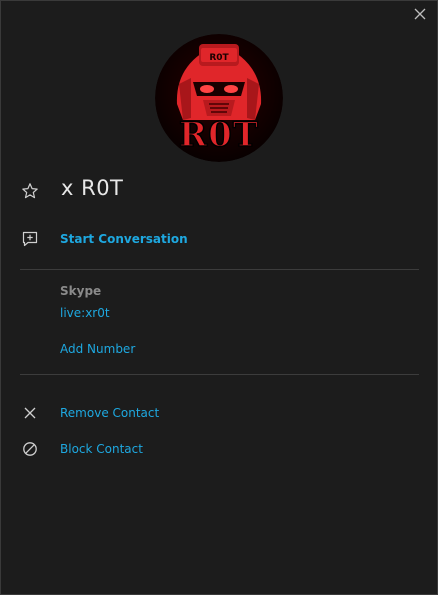 This screenshot has width=438, height=595. I want to click on skype-label: Skype, so click(81, 291).